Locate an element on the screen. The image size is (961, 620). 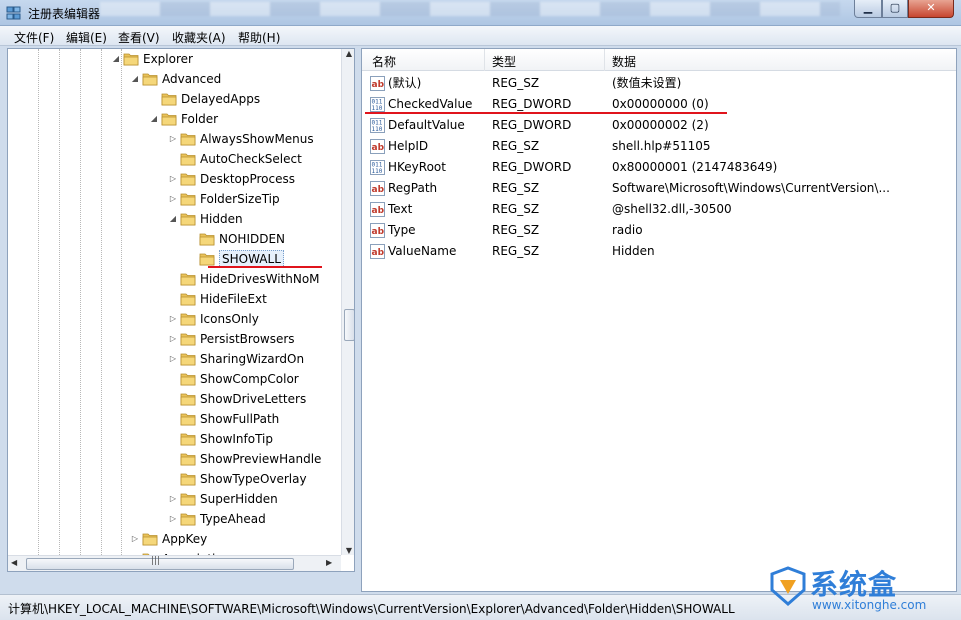
tree-node-label: HideFileExt is located at coordinates (233, 299).